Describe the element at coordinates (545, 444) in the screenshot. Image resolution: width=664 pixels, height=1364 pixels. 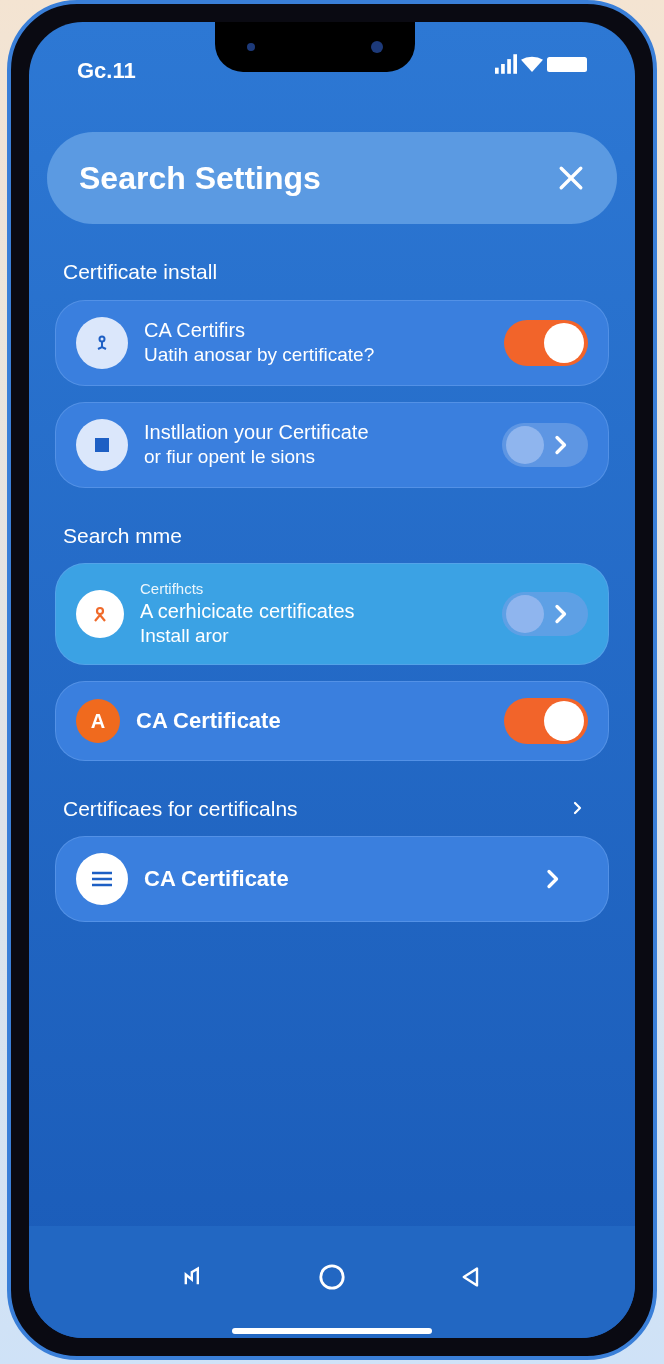
I see `arrow-pill-button` at that location.